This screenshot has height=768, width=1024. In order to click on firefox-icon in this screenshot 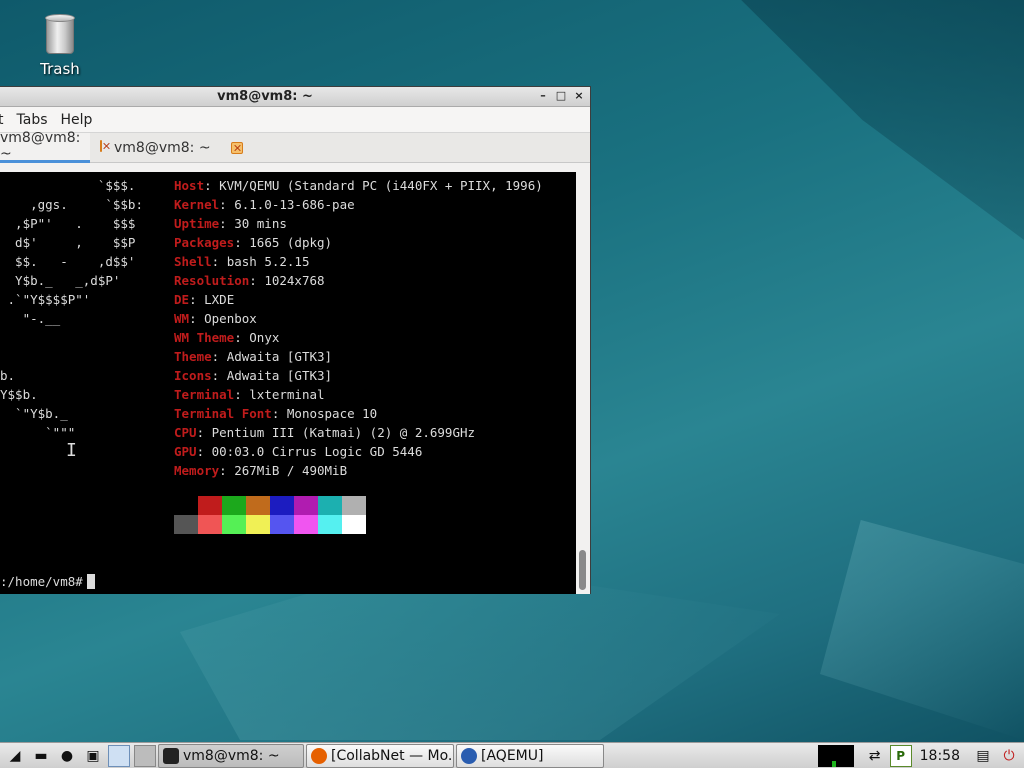, I will do `click(319, 755)`.